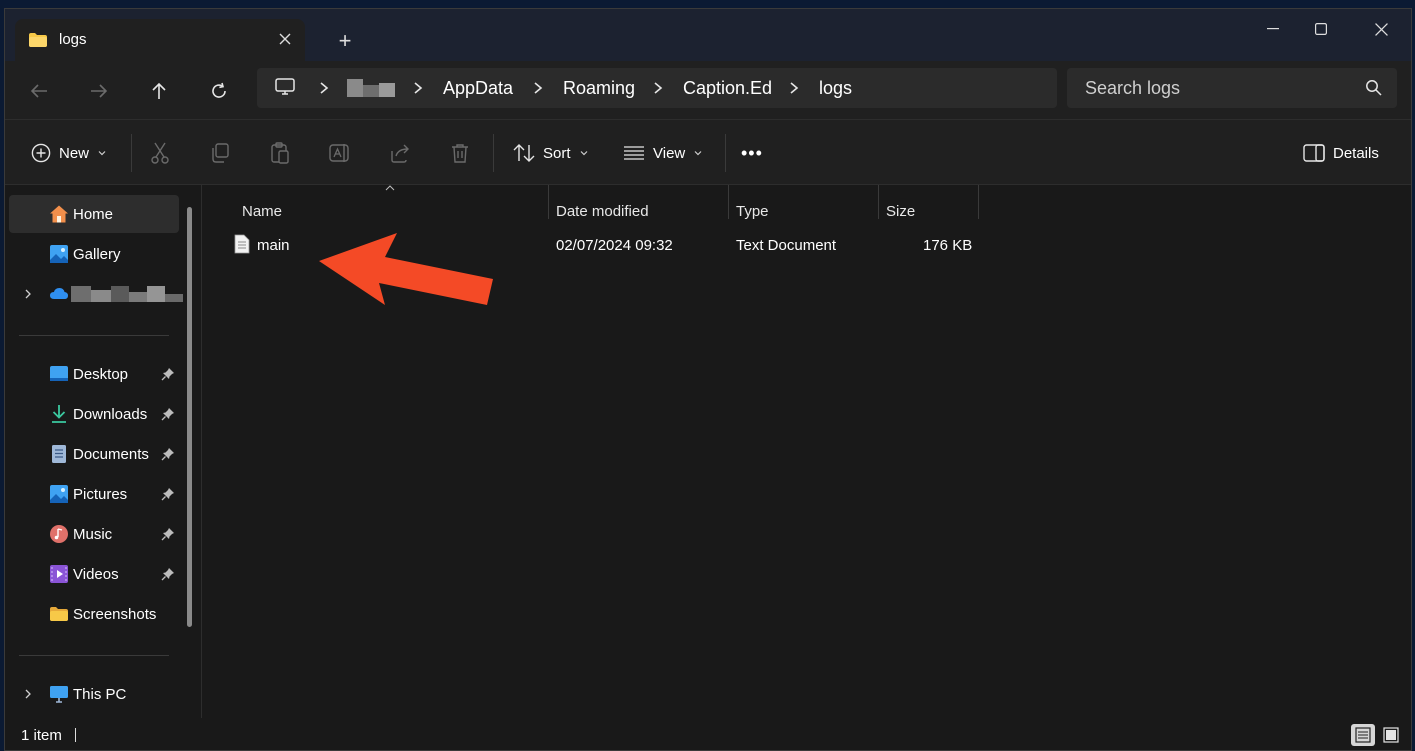 The width and height of the screenshot is (1415, 751). What do you see at coordinates (111, 454) in the screenshot?
I see `sidebar-label-documents: Documents` at bounding box center [111, 454].